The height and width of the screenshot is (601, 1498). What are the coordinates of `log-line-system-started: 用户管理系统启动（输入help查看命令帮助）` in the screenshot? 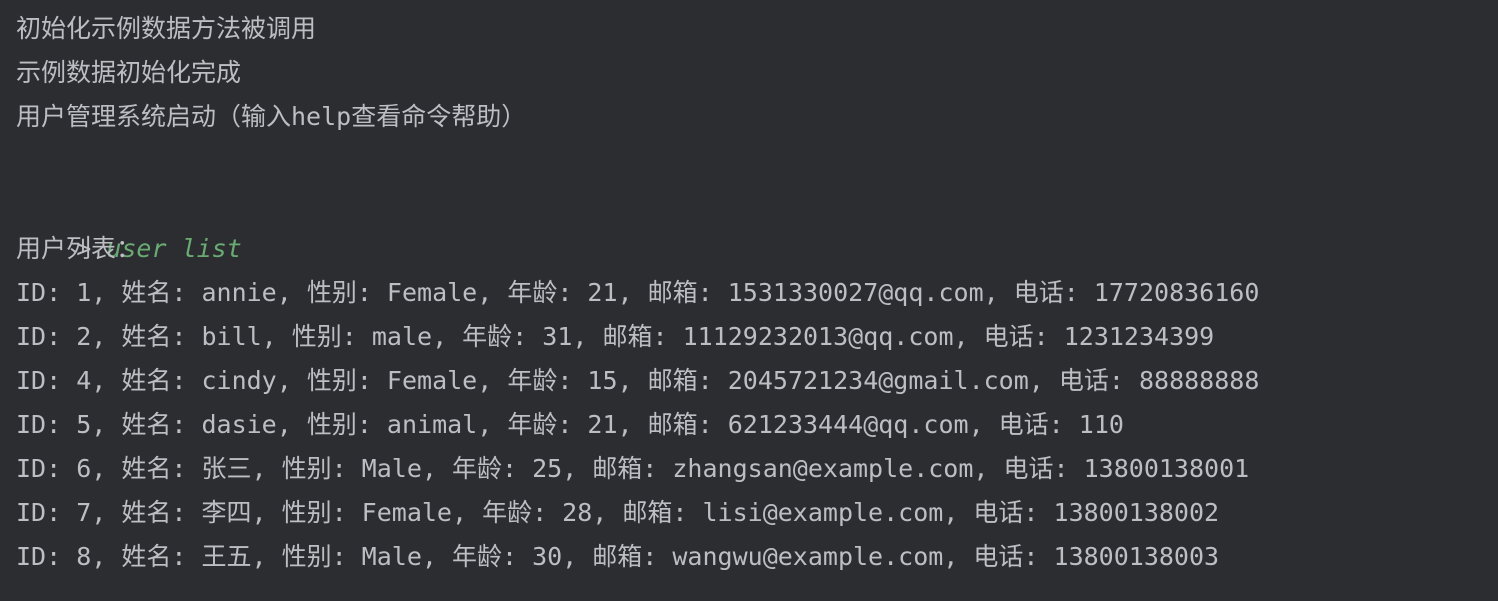 It's located at (271, 116).